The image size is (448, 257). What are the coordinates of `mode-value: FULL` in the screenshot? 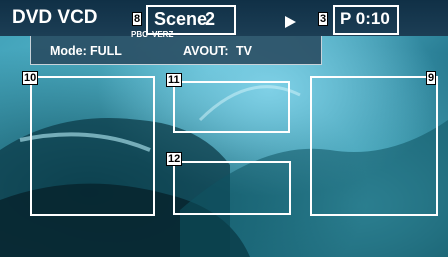 It's located at (106, 51).